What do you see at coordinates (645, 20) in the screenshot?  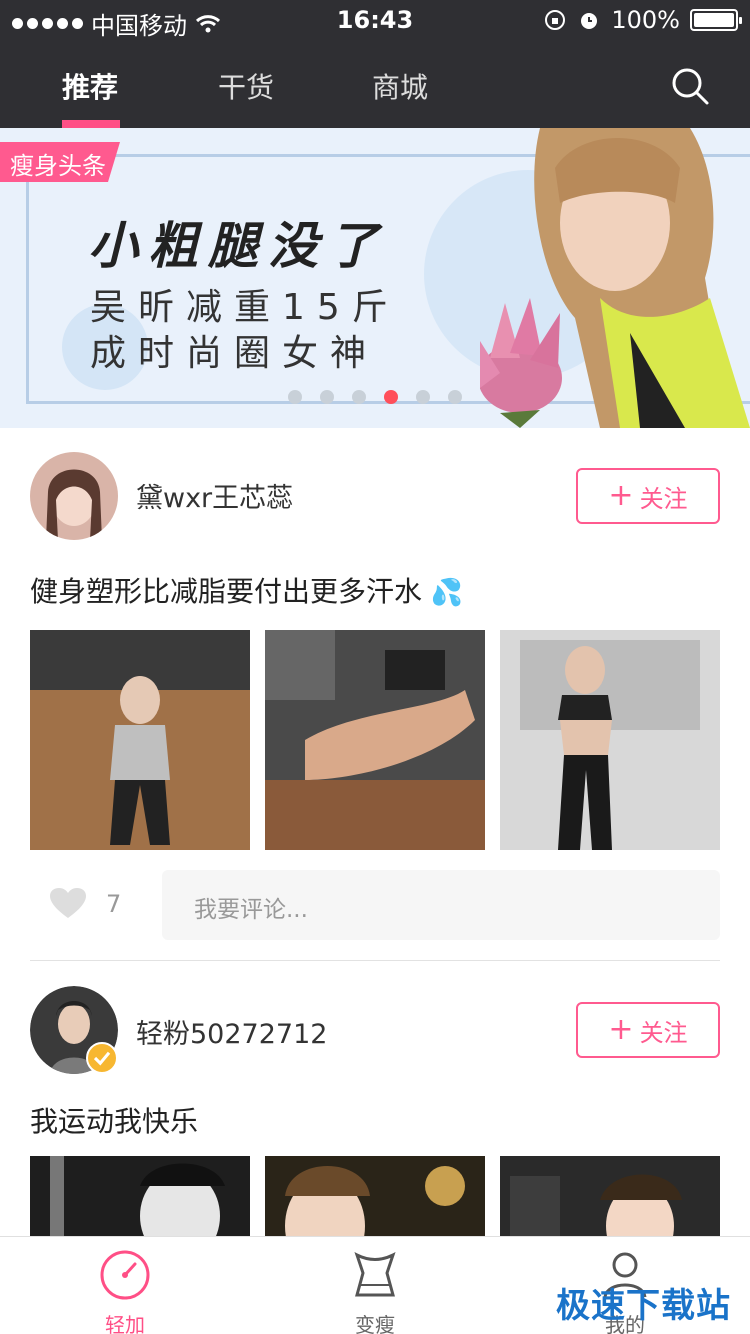 I see `battery-percent: 100%` at bounding box center [645, 20].